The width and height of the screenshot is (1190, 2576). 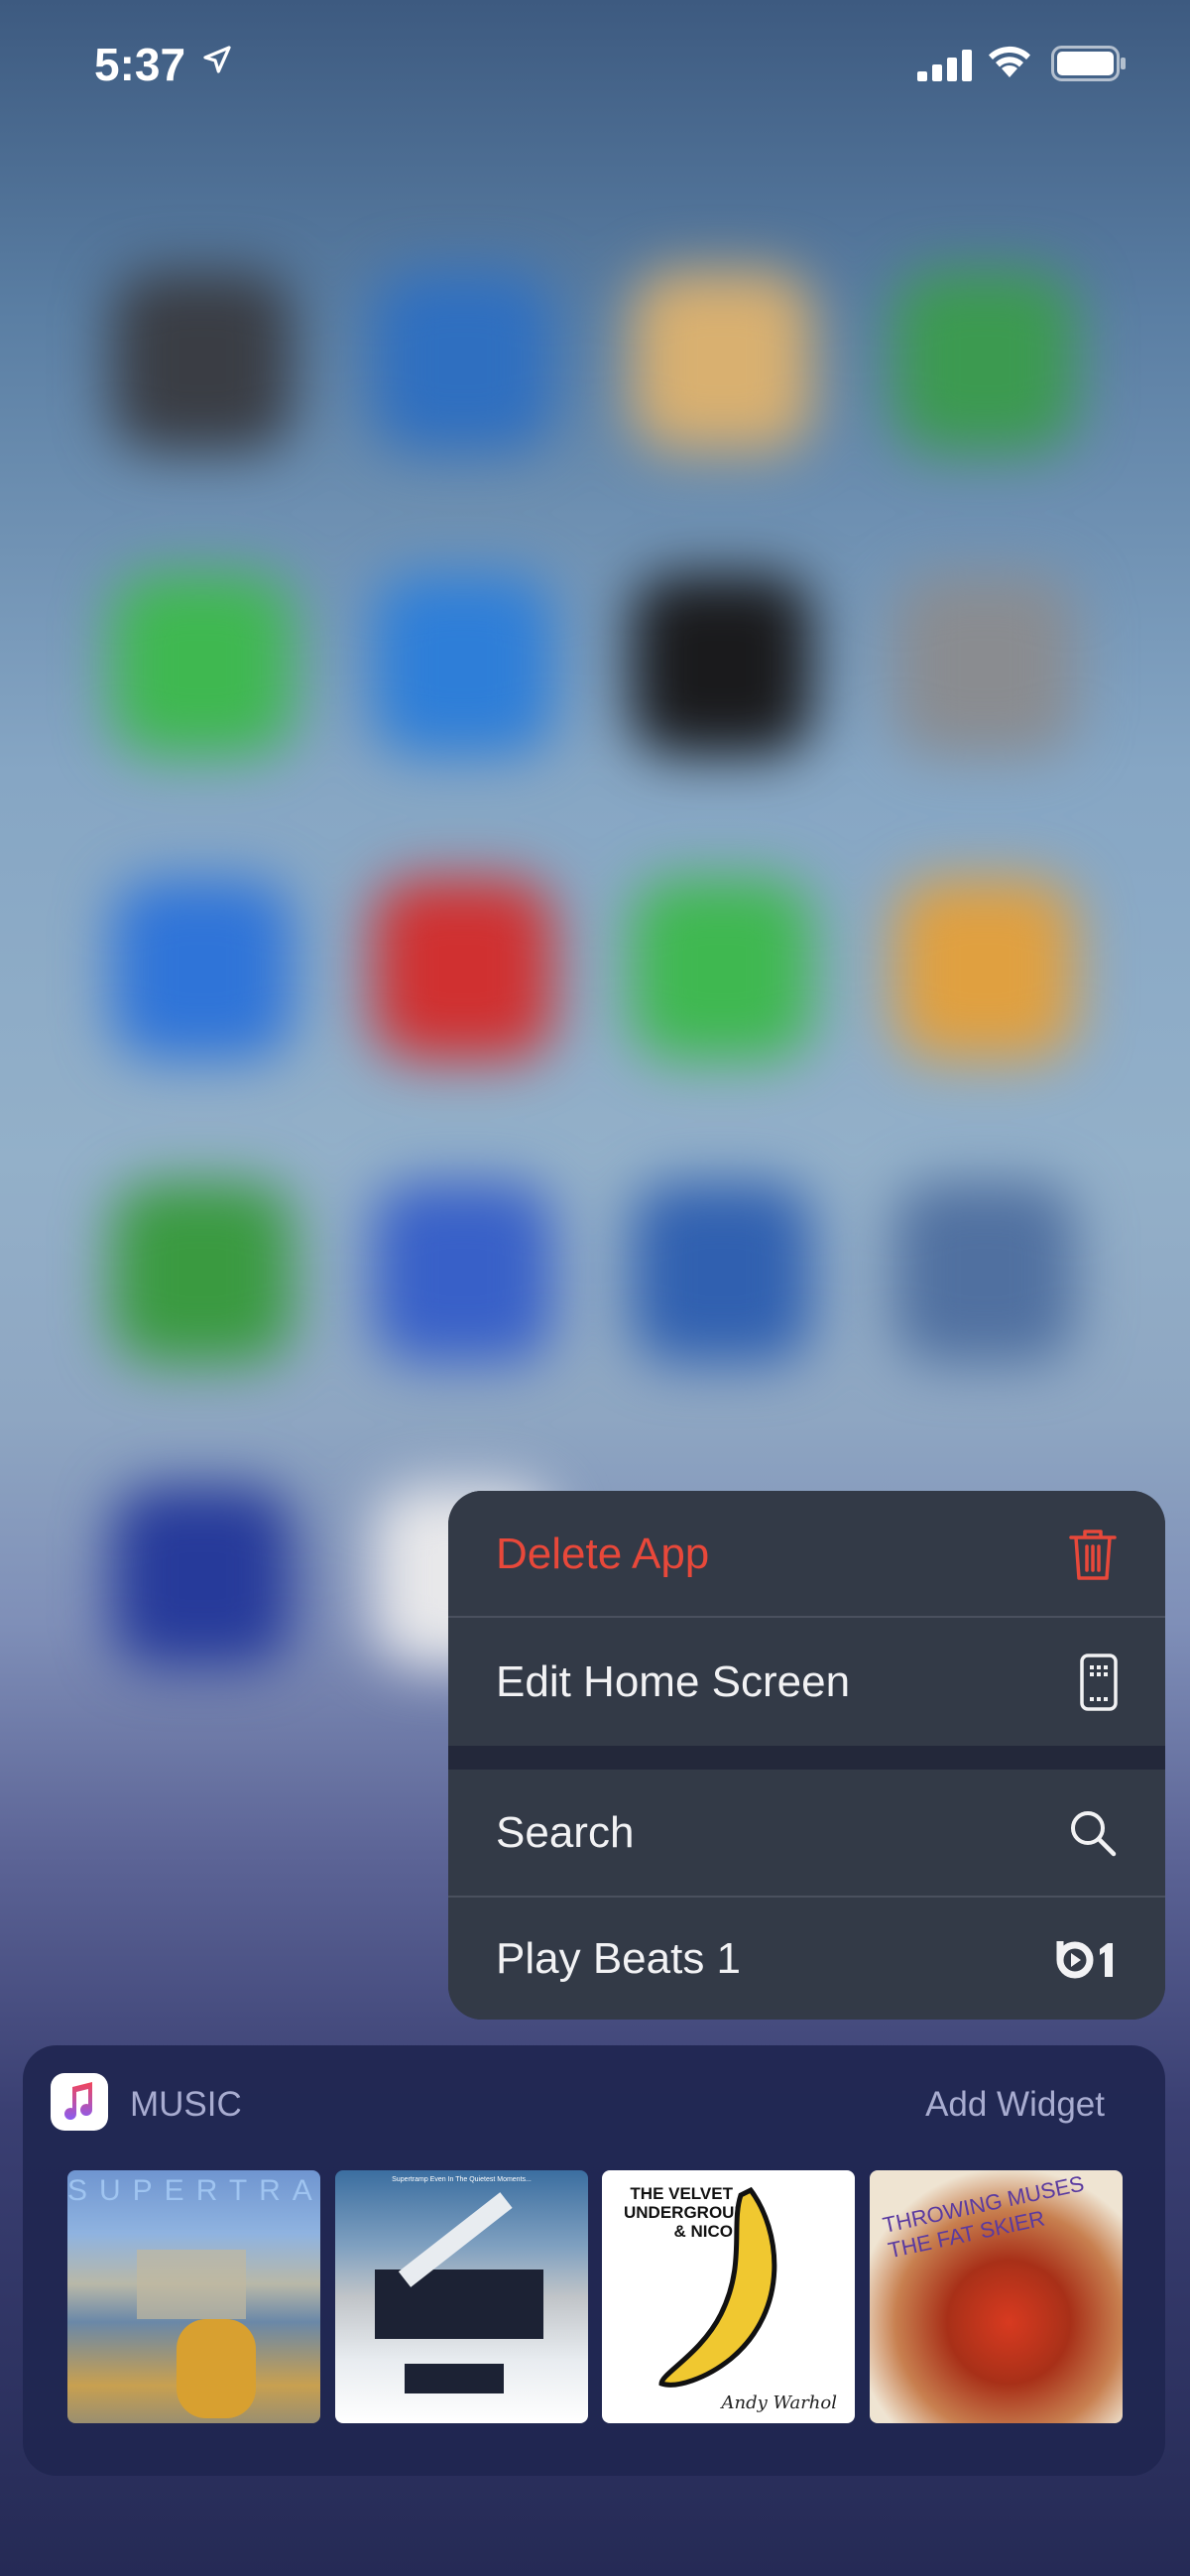 I want to click on supertramp-album-cover: SUPERTRAMP, so click(x=193, y=2296).